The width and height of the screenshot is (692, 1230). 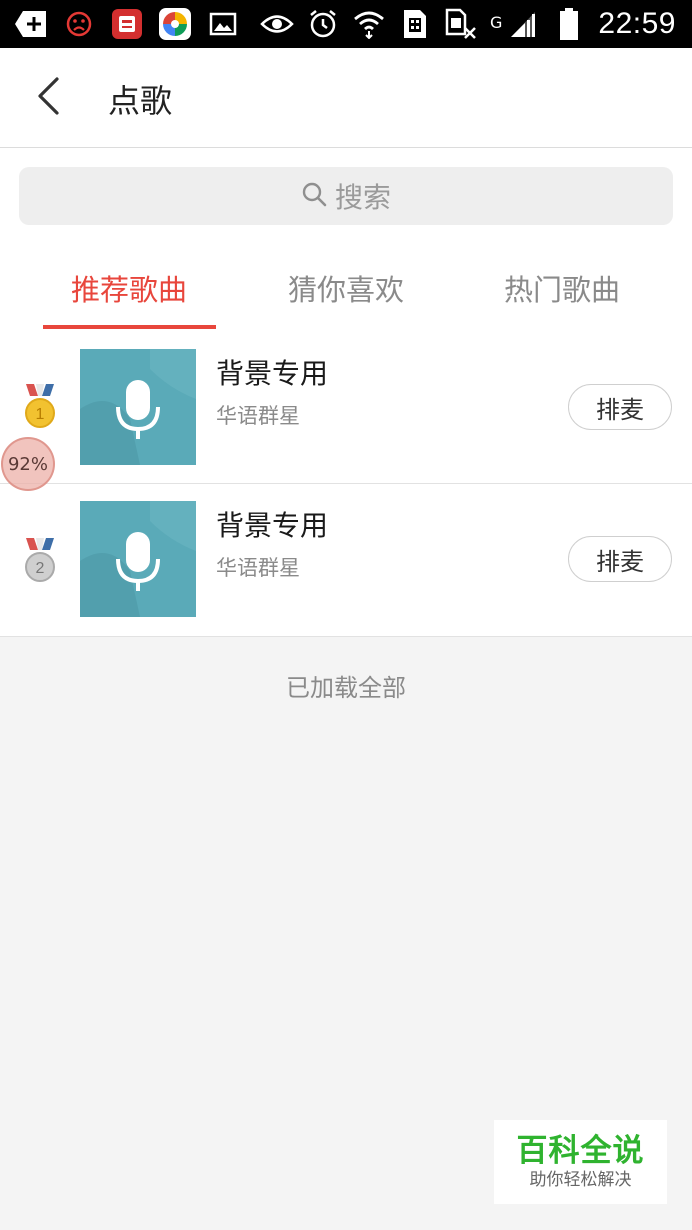 I want to click on tab-guess-you-like: 猜你喜欢, so click(x=346, y=288).